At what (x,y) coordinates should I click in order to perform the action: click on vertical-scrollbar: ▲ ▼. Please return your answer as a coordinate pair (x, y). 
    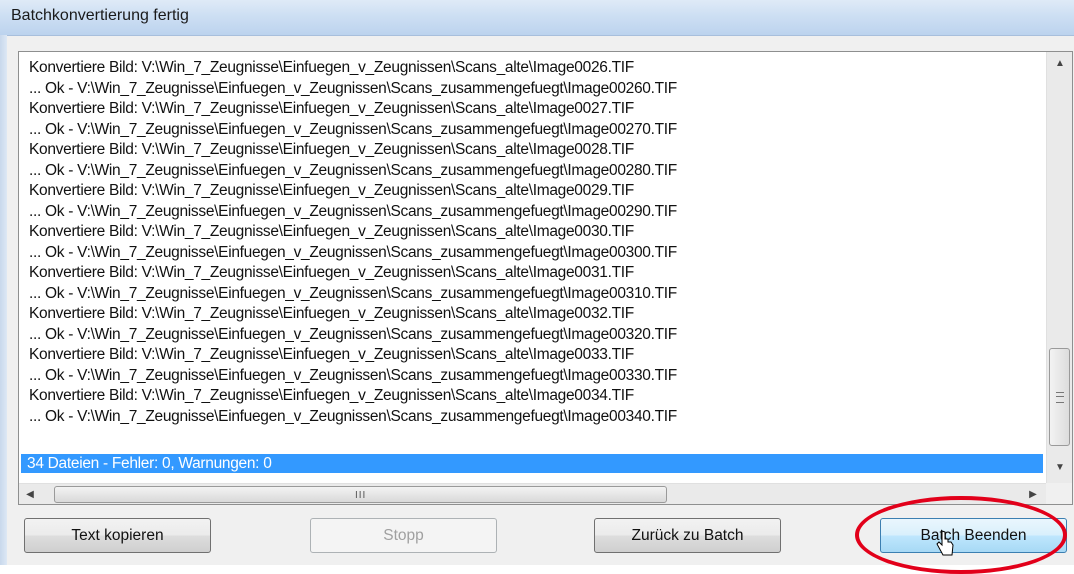
    Looking at the image, I should click on (1059, 267).